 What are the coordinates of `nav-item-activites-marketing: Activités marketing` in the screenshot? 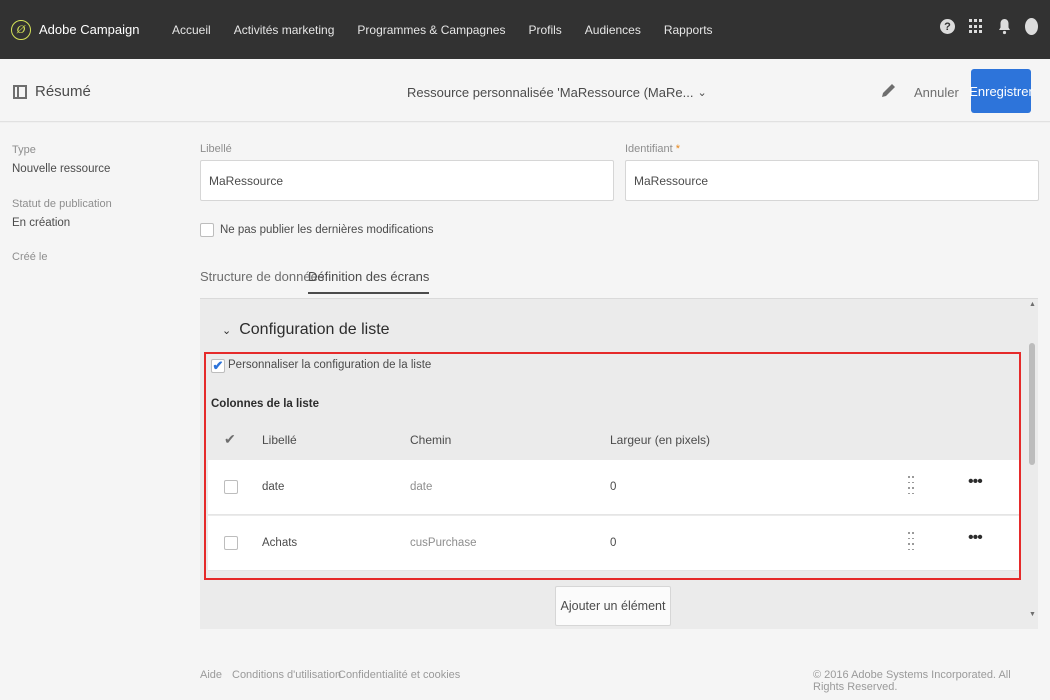 It's located at (284, 30).